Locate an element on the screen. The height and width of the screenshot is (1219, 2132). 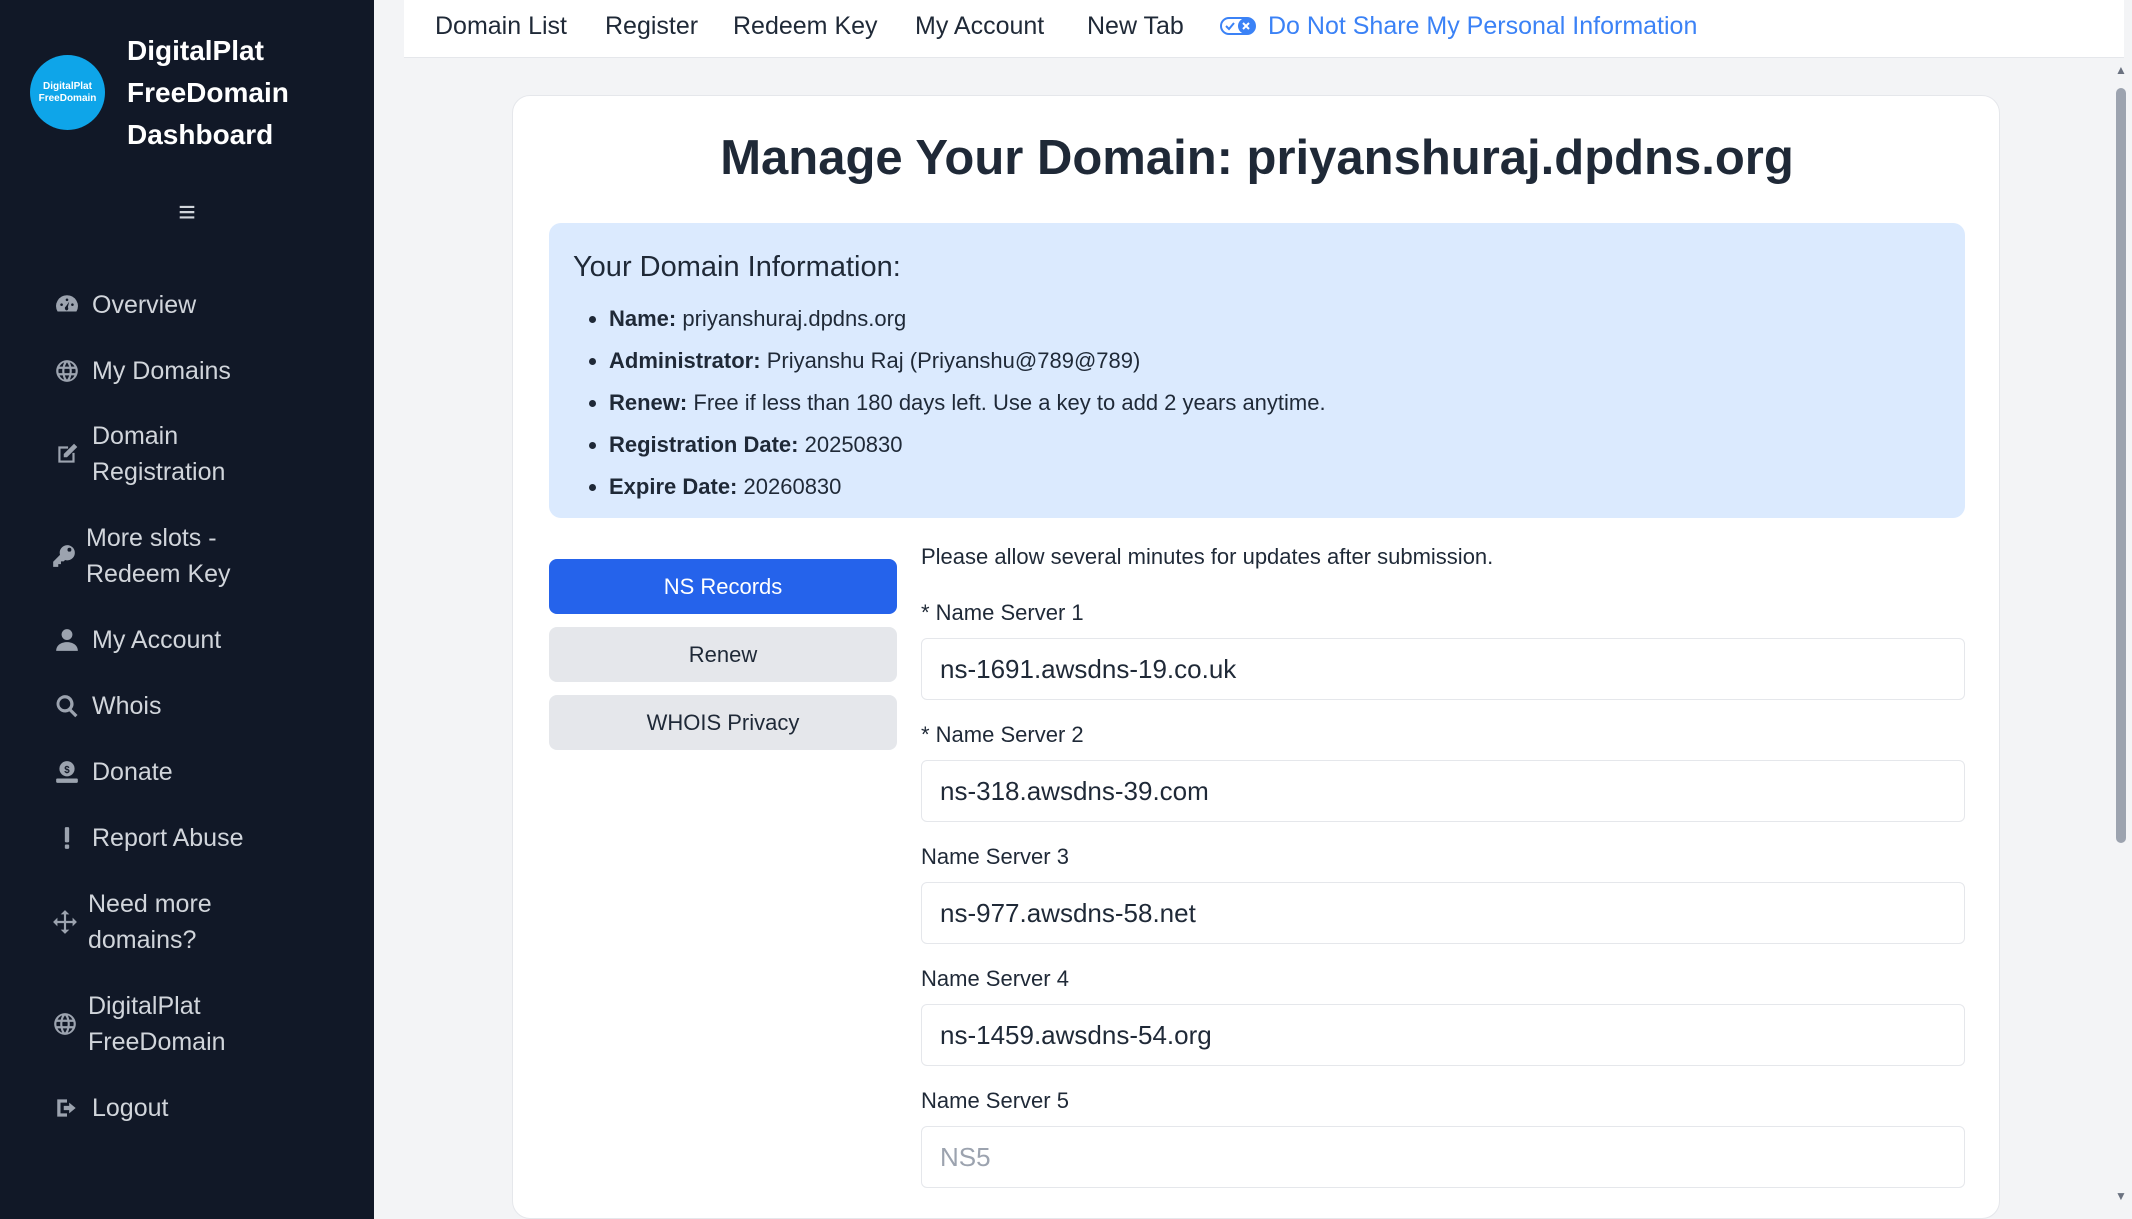
edit-icon is located at coordinates (67, 454).